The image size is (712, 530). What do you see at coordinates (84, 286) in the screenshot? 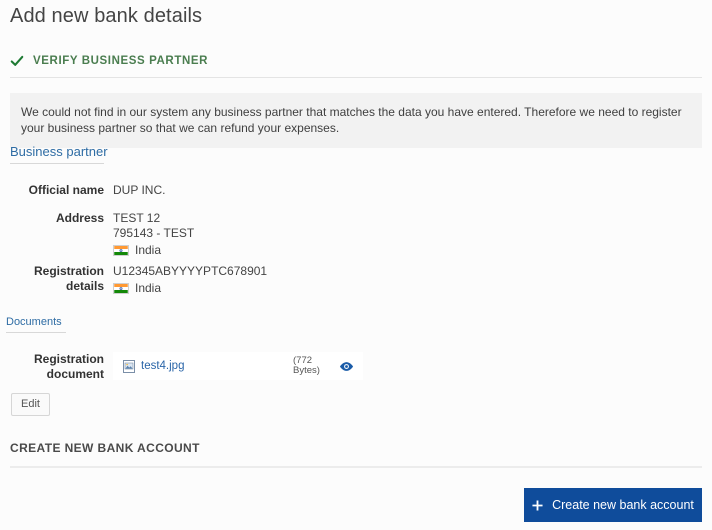
I see `field-label-registration-line-2: details` at bounding box center [84, 286].